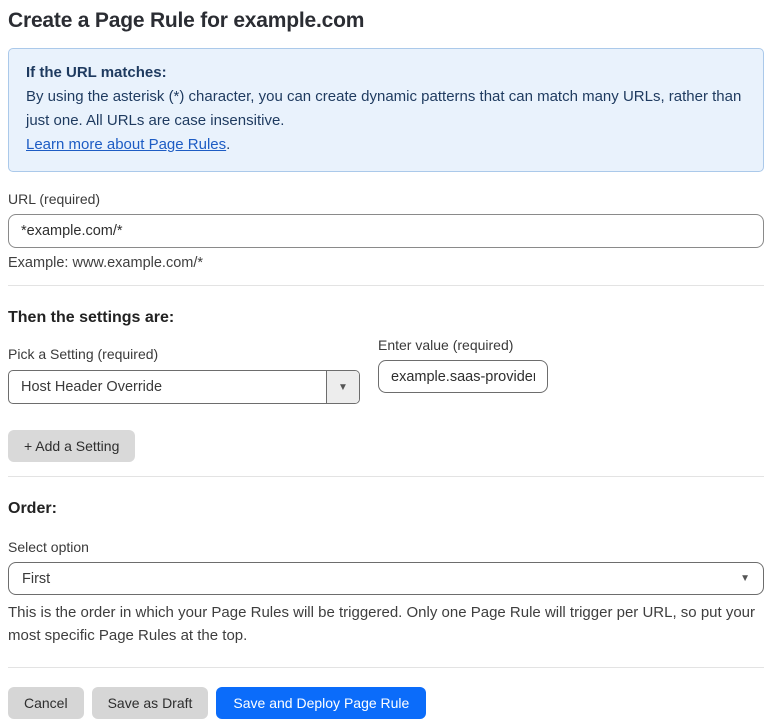 The image size is (772, 719). I want to click on pick-setting-label: Pick a Setting (required), so click(83, 354).